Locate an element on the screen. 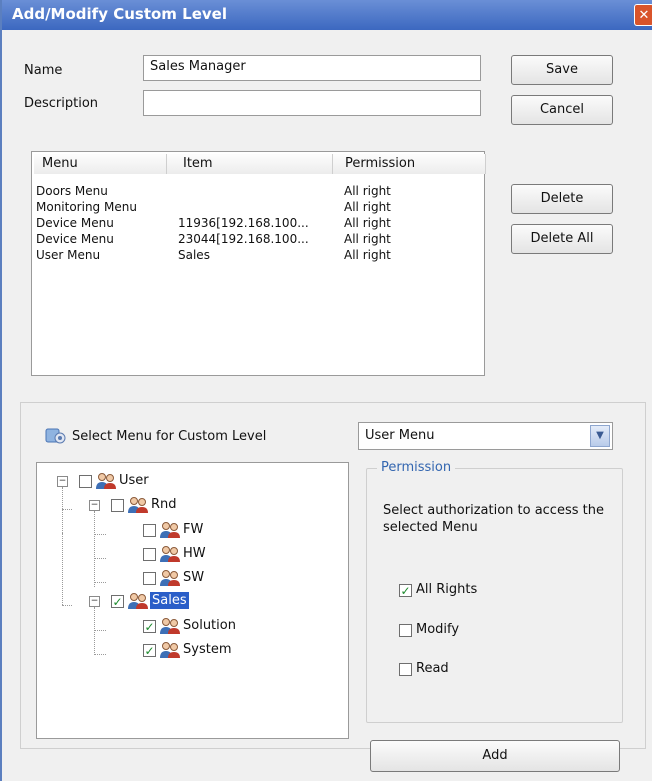 The height and width of the screenshot is (781, 652). name-label: Name is located at coordinates (43, 70).